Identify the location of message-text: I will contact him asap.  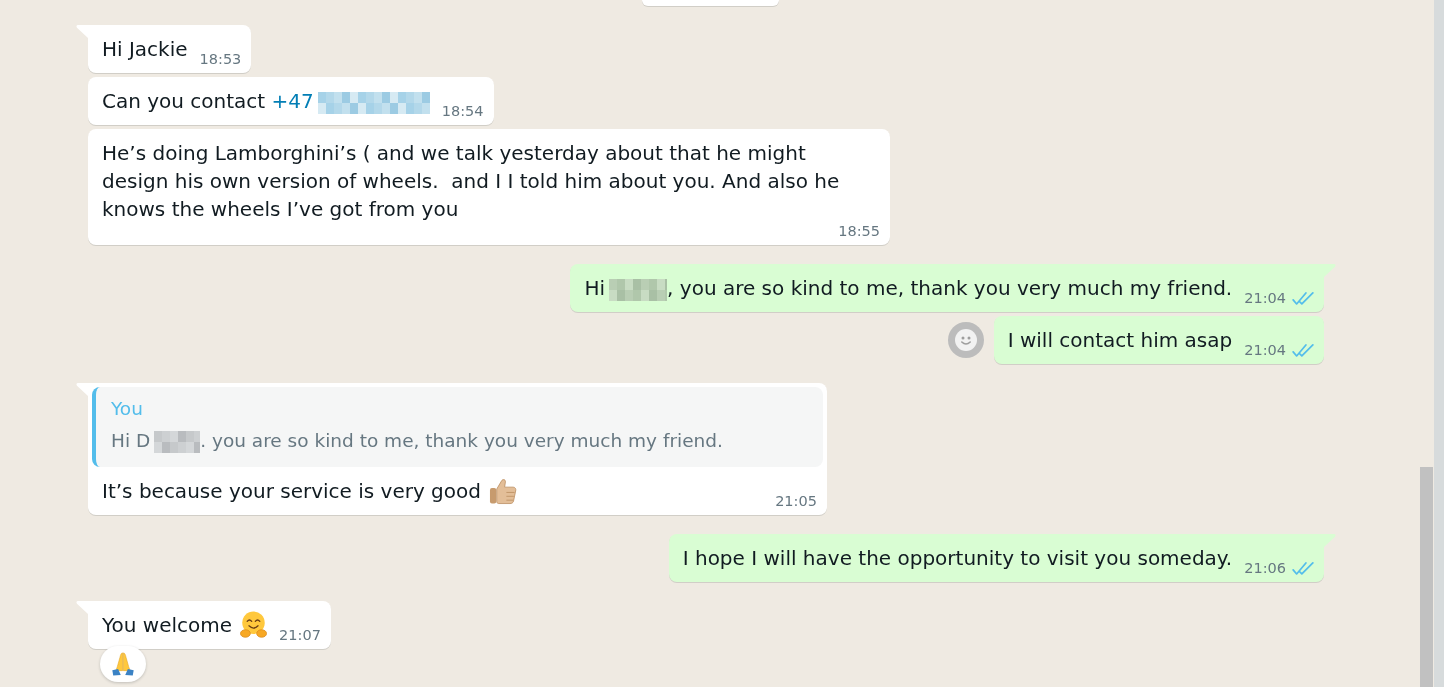
(1120, 340).